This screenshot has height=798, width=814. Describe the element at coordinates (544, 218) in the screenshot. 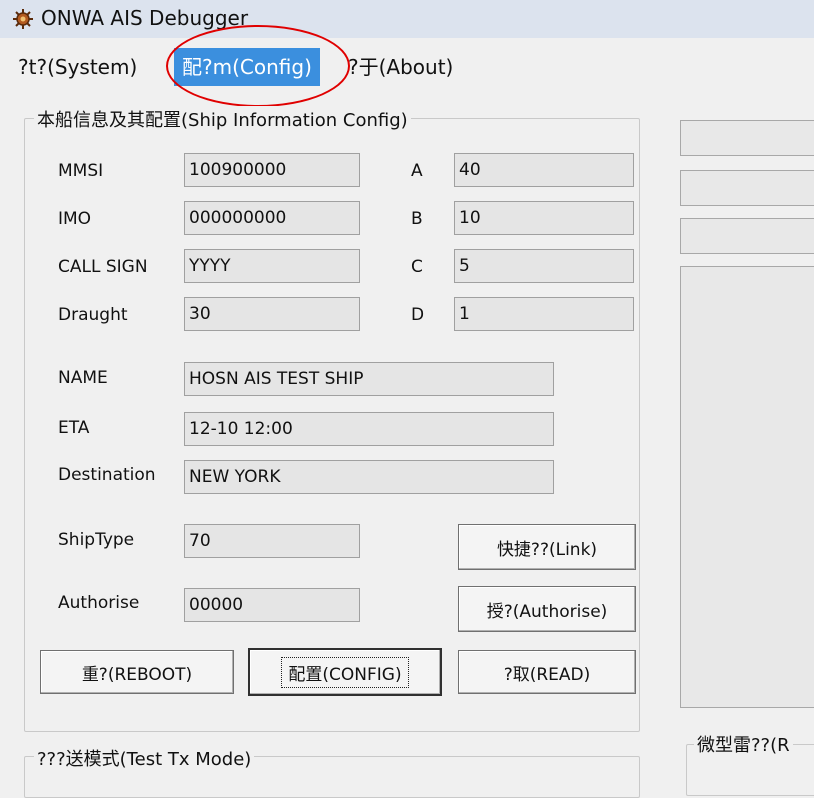

I see `b-field: 10` at that location.